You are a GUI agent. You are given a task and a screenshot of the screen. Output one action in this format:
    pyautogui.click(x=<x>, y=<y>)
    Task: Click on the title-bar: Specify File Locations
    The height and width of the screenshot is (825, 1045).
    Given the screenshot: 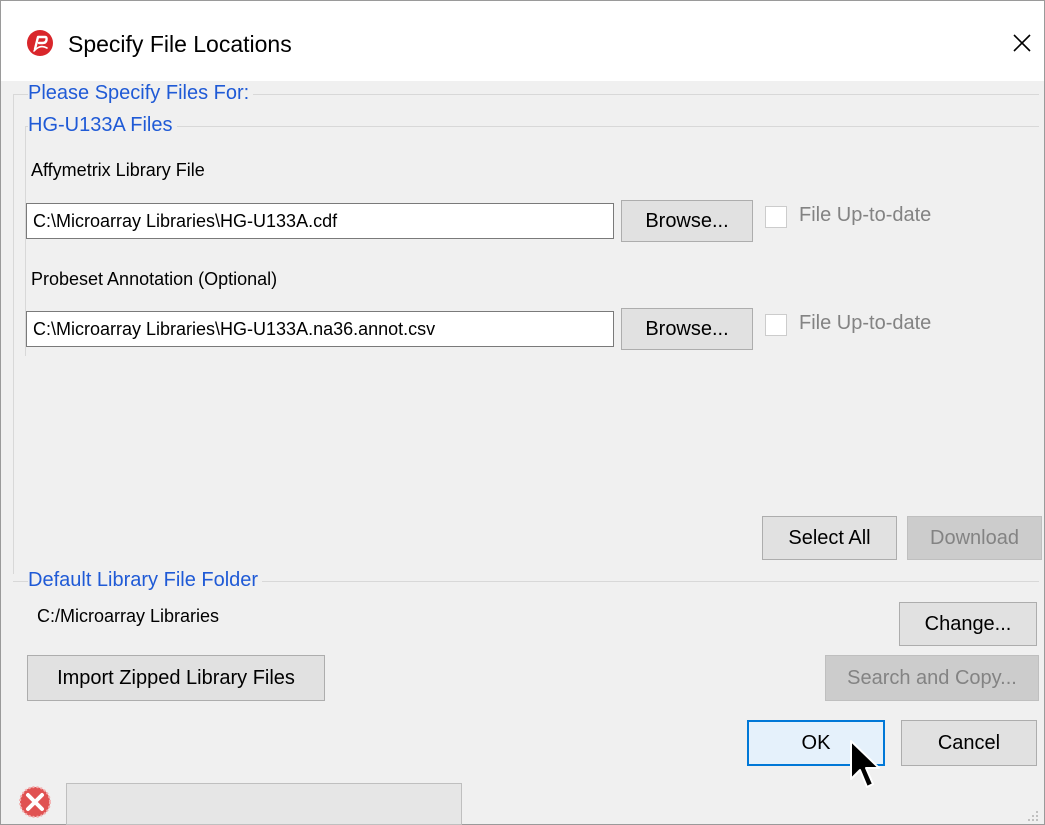 What is the action you would take?
    pyautogui.click(x=522, y=41)
    